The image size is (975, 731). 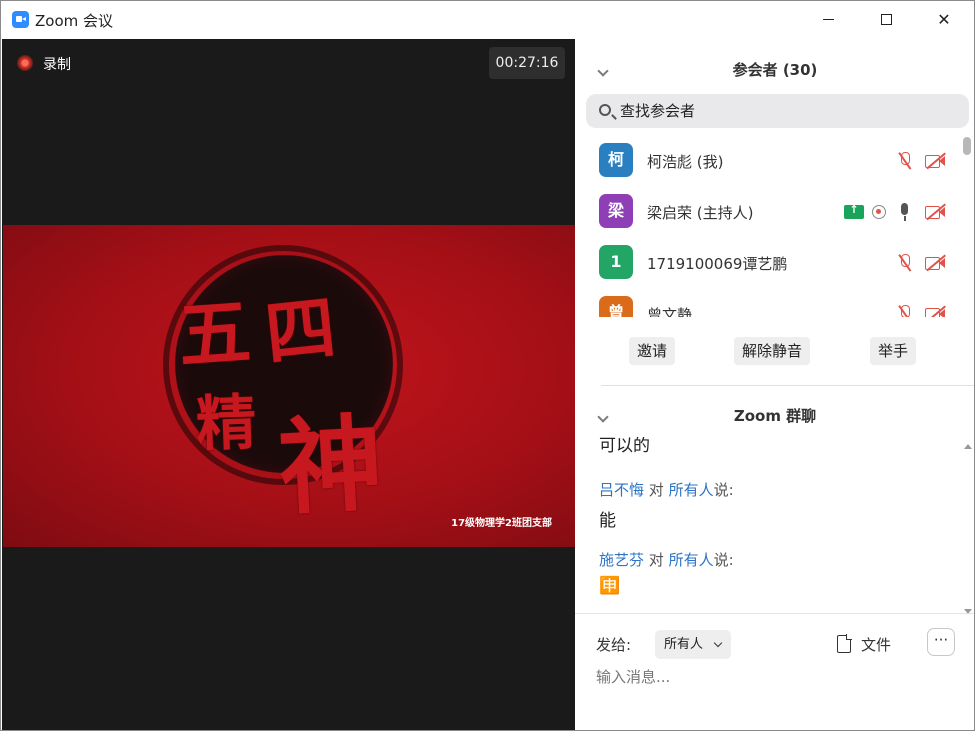 I want to click on raise-hand-button: 举手, so click(x=893, y=351).